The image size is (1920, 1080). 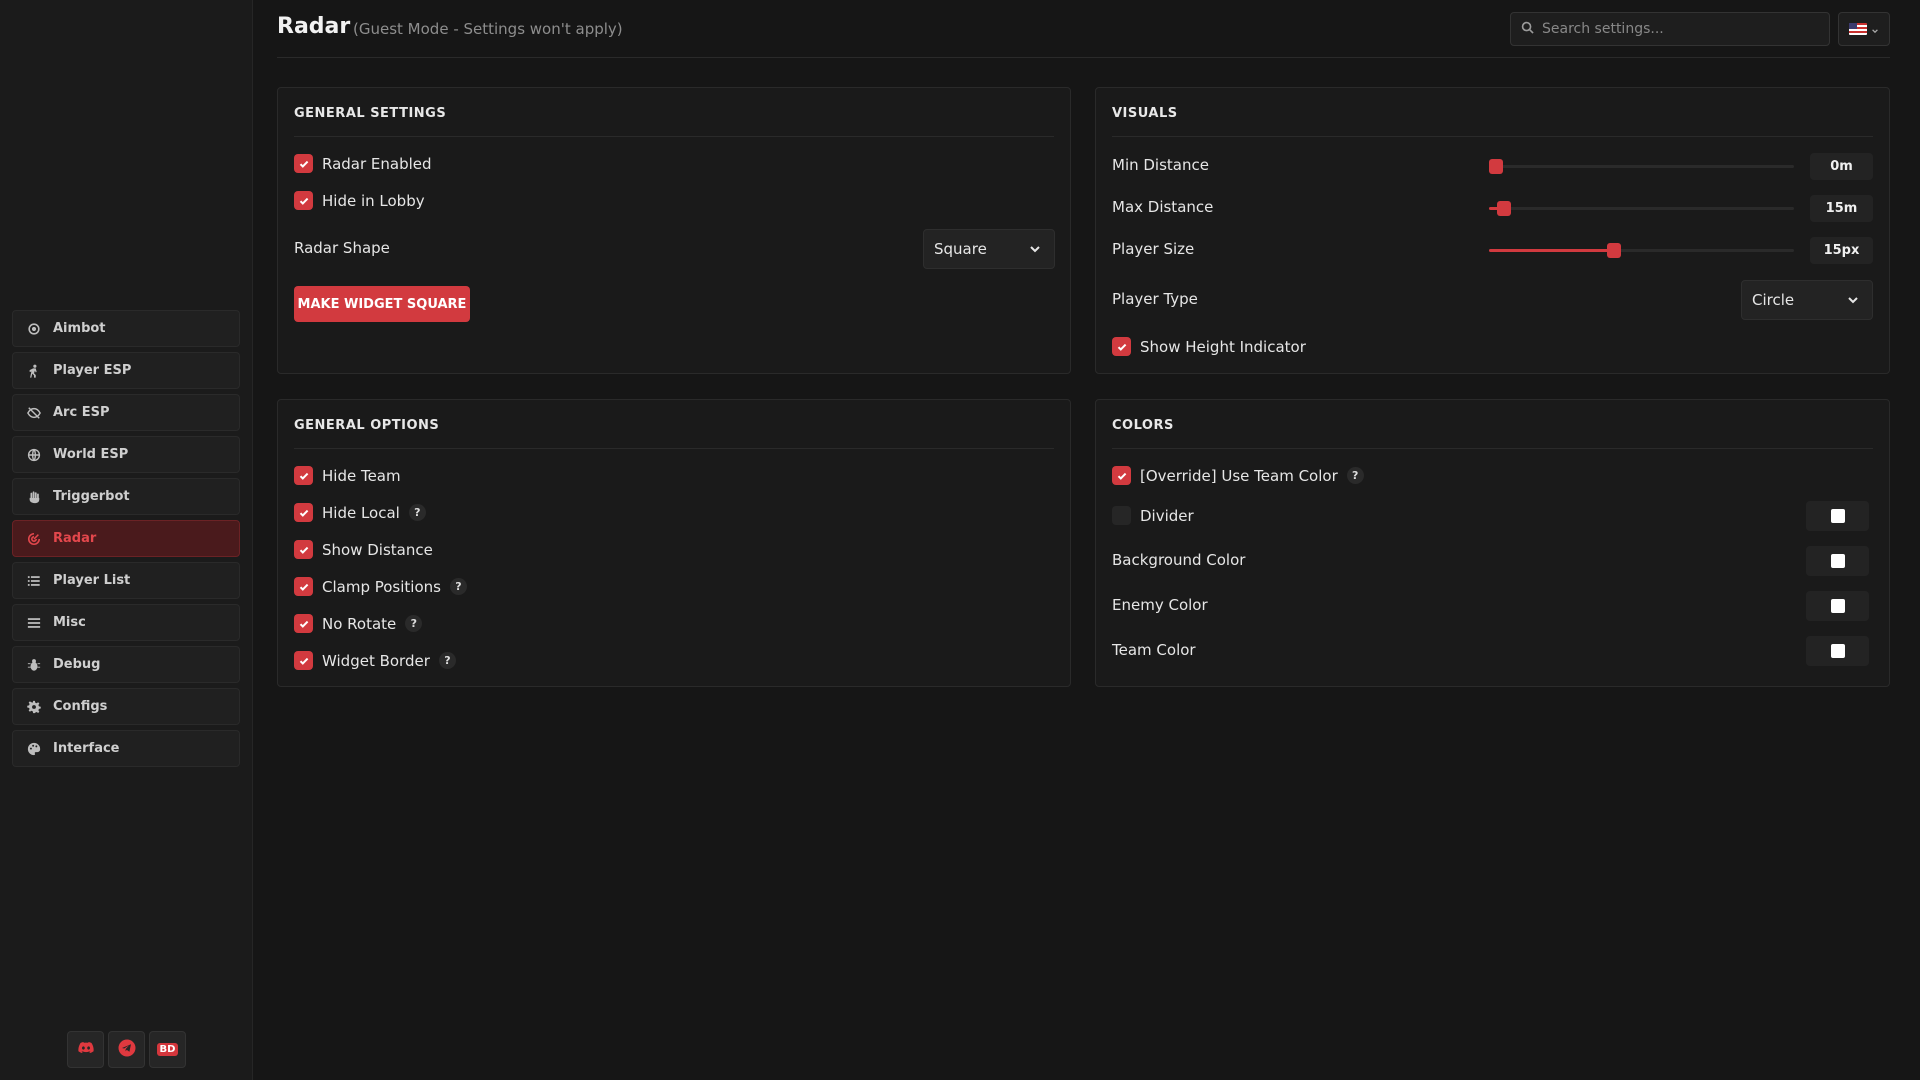 I want to click on sidebar-item-interface: Interface, so click(x=126, y=748).